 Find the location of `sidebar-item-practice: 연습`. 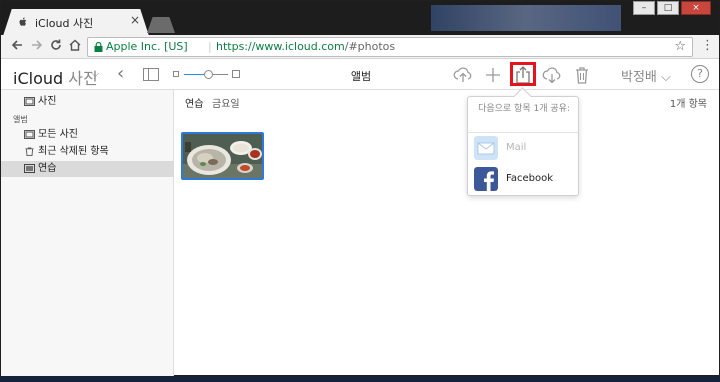

sidebar-item-practice: 연습 is located at coordinates (87, 169).